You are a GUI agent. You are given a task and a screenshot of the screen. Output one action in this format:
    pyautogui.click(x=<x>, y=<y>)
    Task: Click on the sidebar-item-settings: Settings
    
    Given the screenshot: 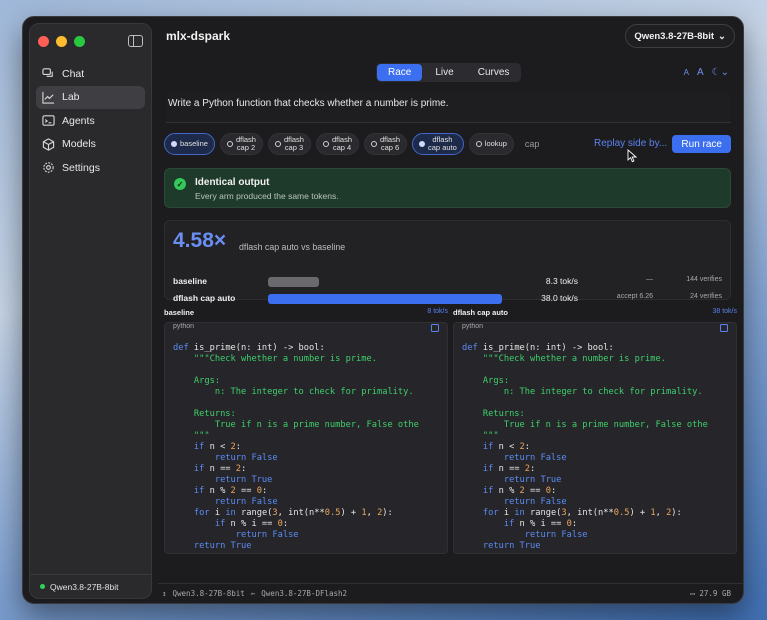 What is the action you would take?
    pyautogui.click(x=90, y=167)
    